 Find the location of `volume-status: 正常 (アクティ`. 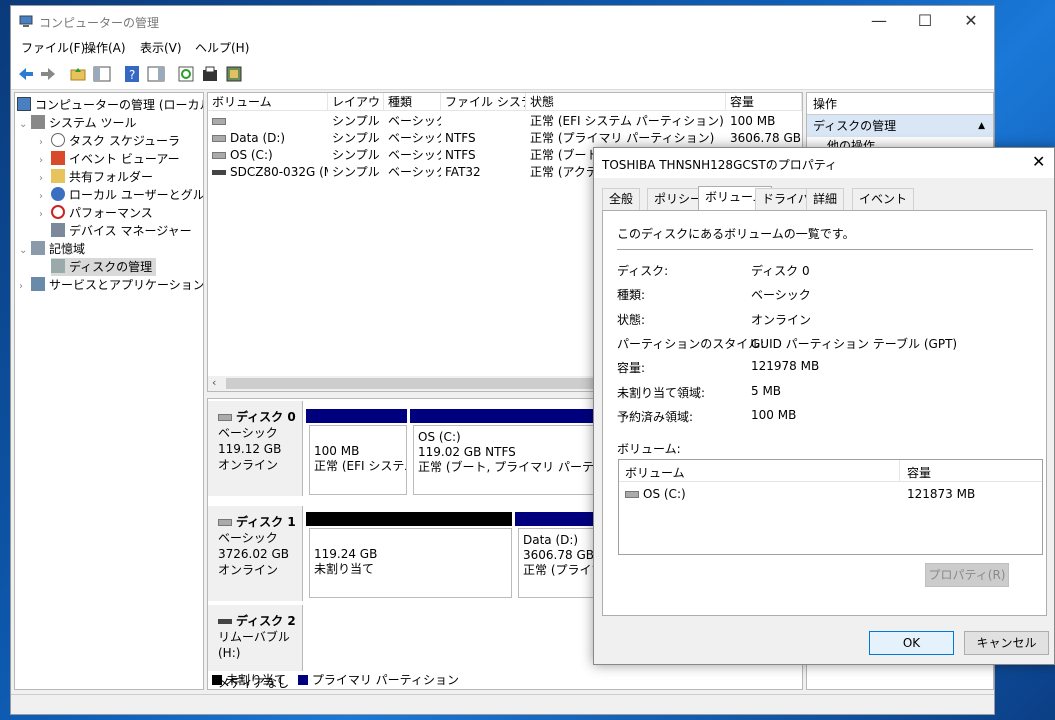

volume-status: 正常 (アクティ is located at coordinates (563, 172).